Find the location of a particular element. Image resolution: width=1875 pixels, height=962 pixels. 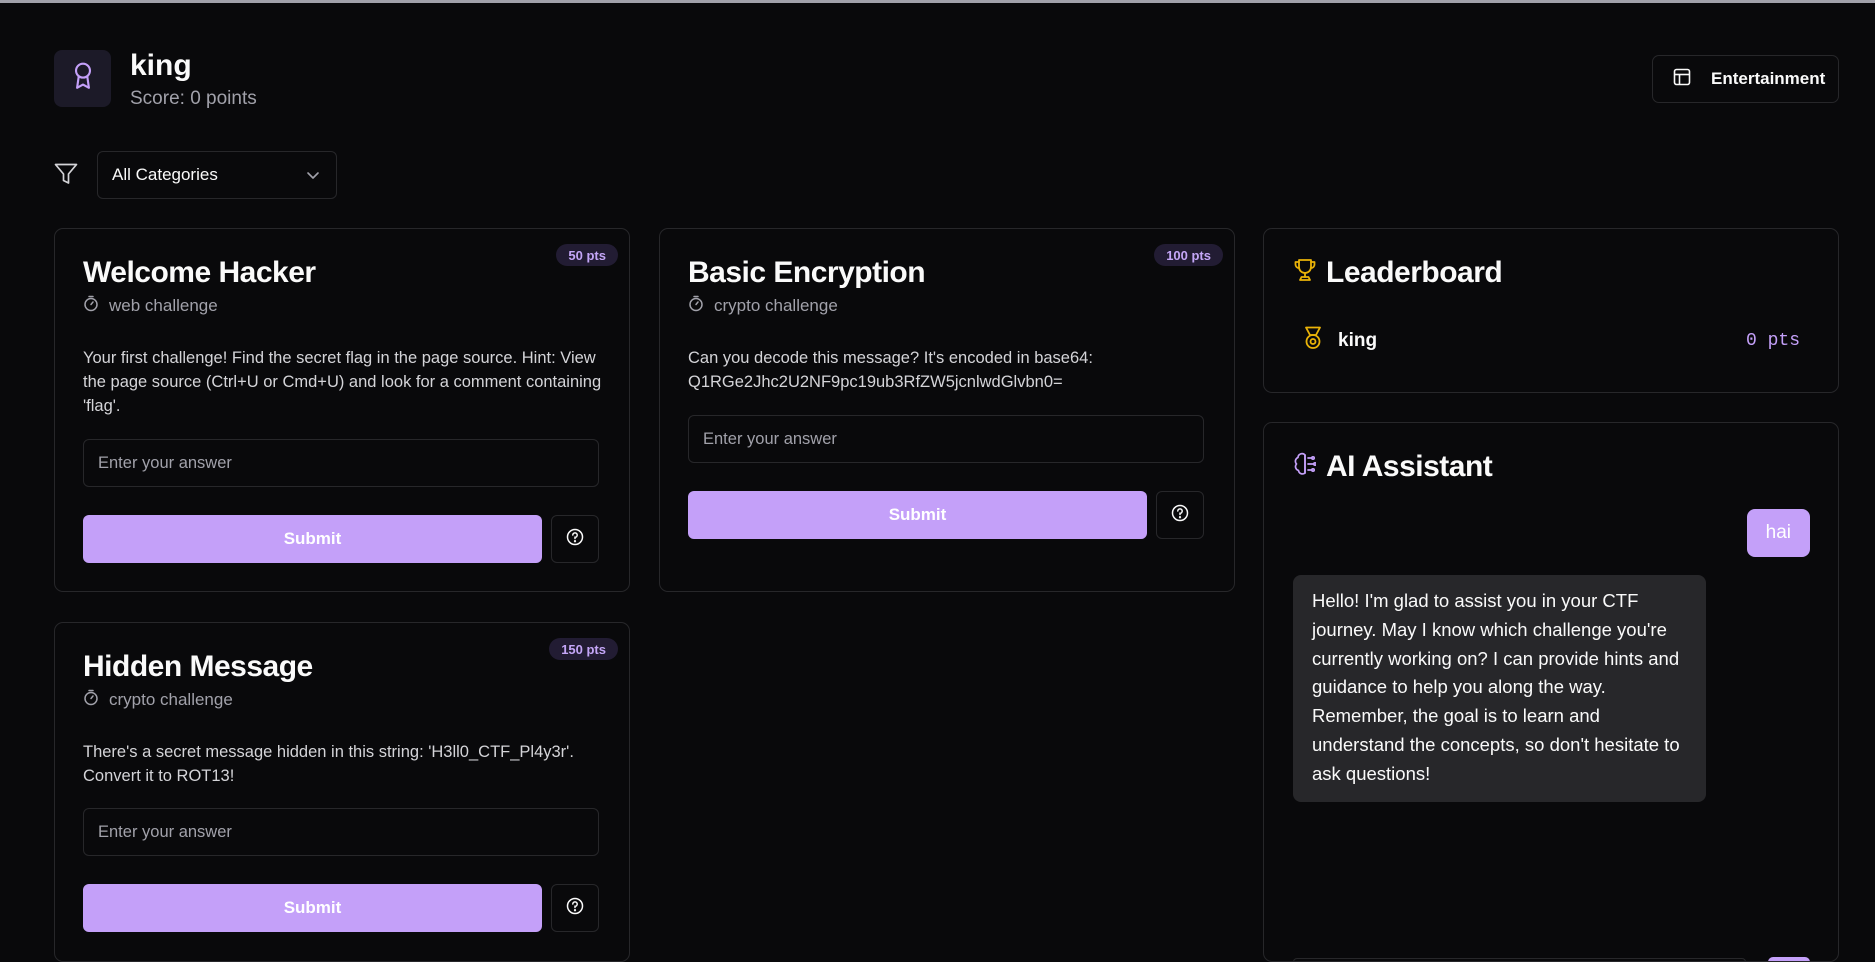

layout-icon is located at coordinates (1682, 79).